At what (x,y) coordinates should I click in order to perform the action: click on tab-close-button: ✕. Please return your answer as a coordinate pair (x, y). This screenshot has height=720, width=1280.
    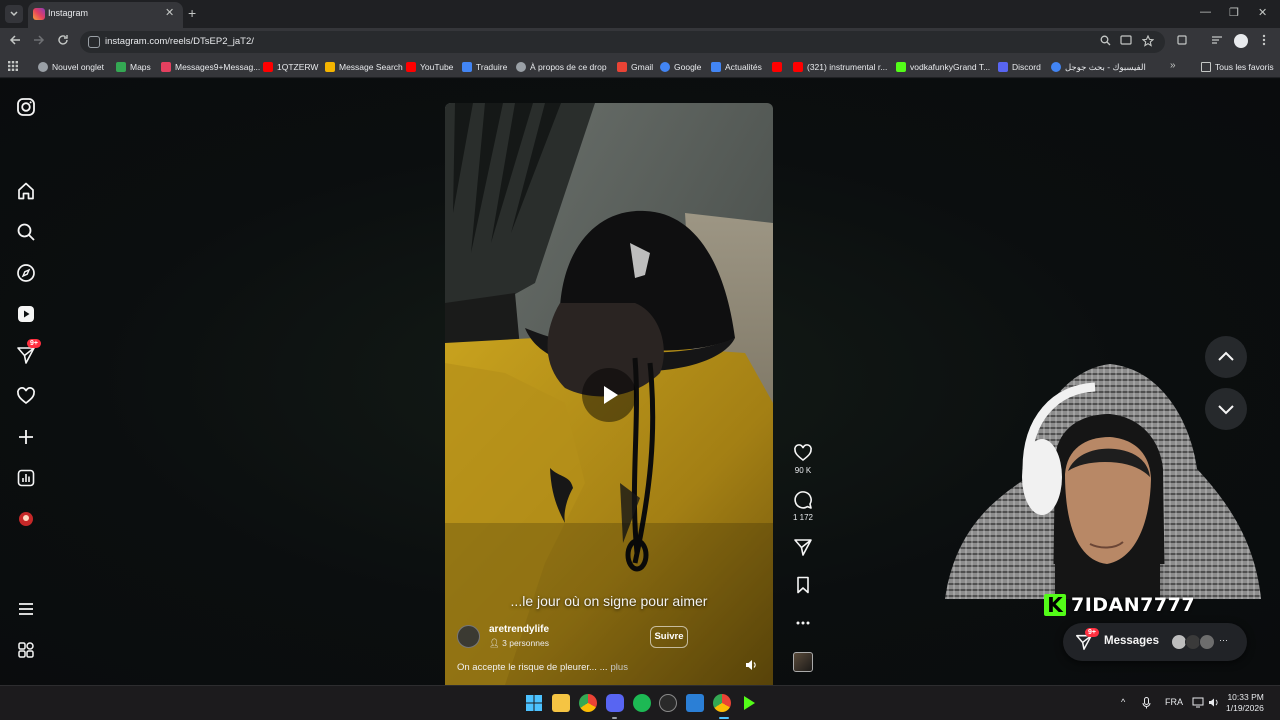
    Looking at the image, I should click on (169, 12).